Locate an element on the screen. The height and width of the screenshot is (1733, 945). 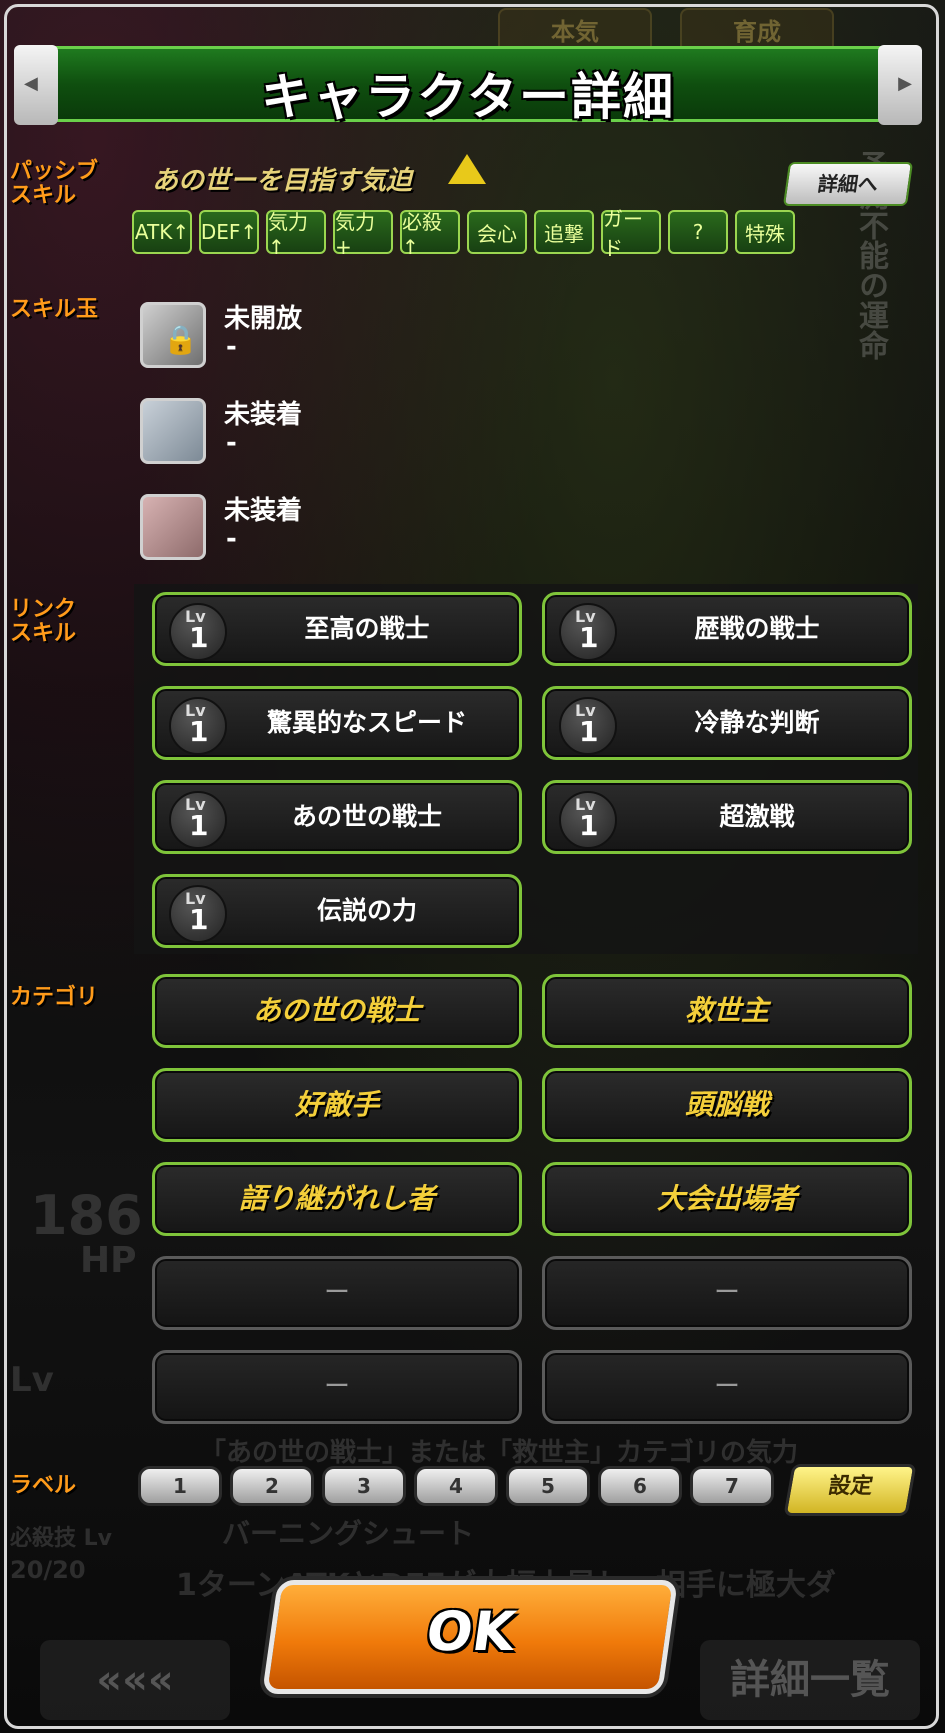
passive-detail-button: 詳細へ is located at coordinates (848, 184).